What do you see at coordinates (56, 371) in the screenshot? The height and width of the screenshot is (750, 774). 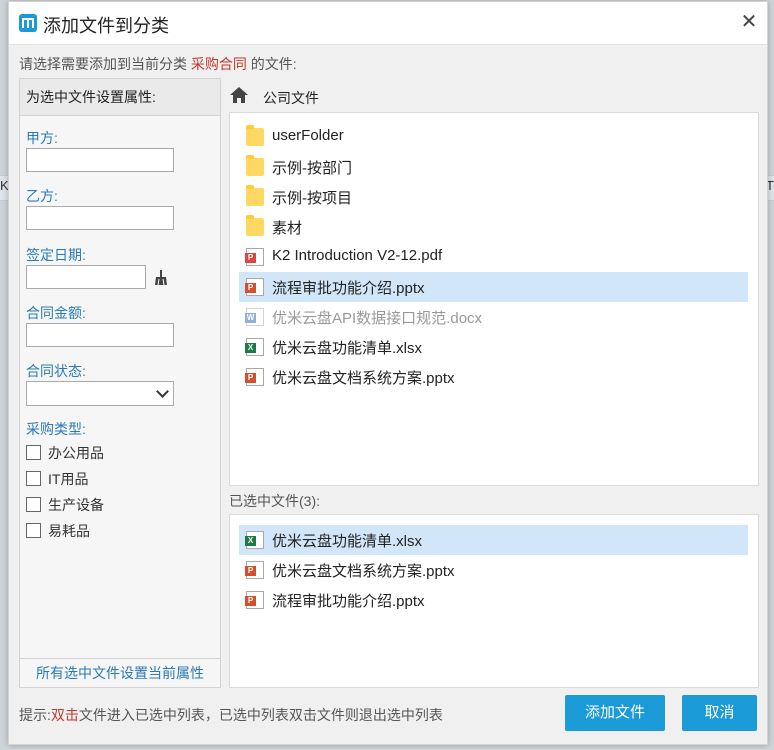 I see `status-label: 合同状态:` at bounding box center [56, 371].